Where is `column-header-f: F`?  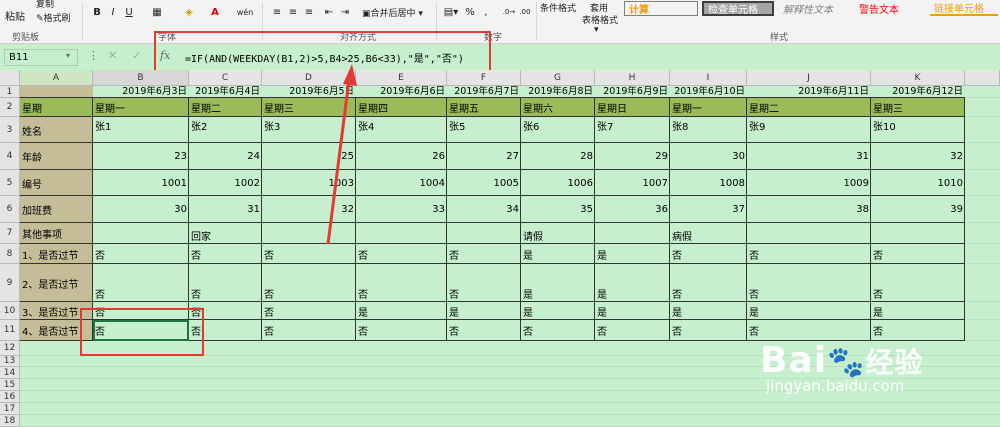 column-header-f: F is located at coordinates (484, 78).